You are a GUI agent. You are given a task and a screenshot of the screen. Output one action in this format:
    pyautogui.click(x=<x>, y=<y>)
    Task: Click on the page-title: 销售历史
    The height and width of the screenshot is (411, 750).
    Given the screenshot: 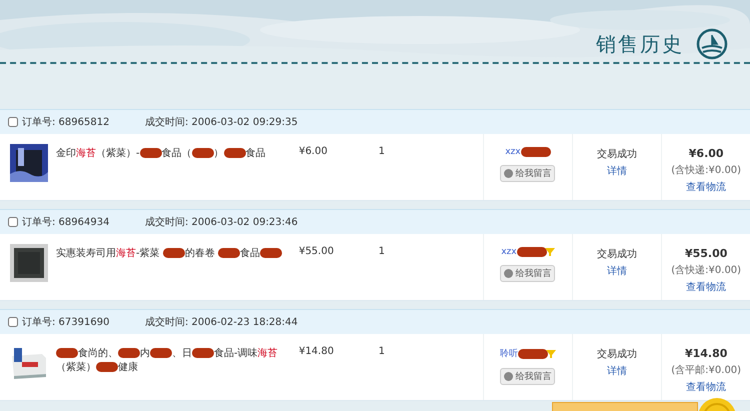 What is the action you would take?
    pyautogui.click(x=640, y=44)
    